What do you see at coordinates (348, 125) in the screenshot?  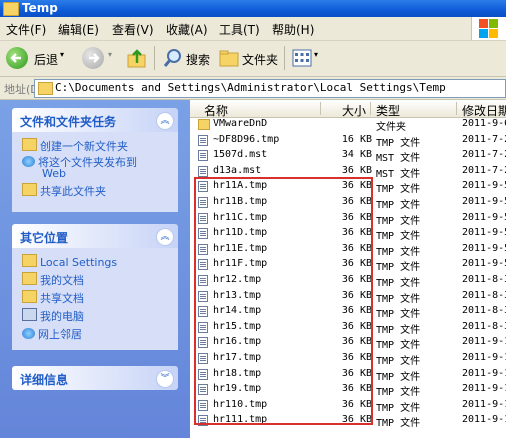 I see `file-row: VMwareDnD 文件夹 2011-9-6` at bounding box center [348, 125].